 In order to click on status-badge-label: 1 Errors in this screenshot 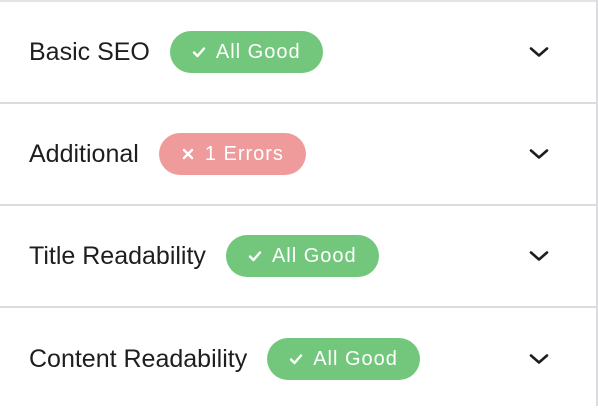, I will do `click(244, 153)`.